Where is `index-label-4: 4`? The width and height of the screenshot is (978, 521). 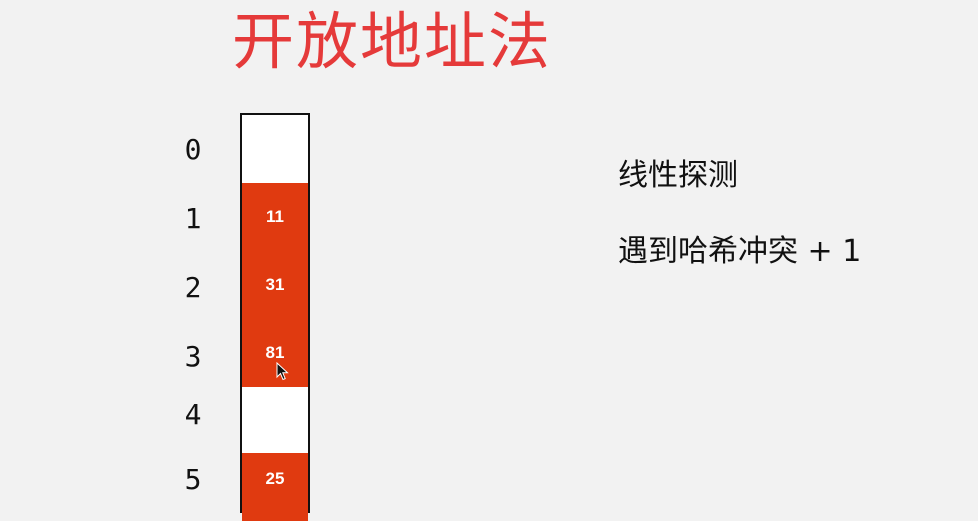
index-label-4: 4 is located at coordinates (193, 414).